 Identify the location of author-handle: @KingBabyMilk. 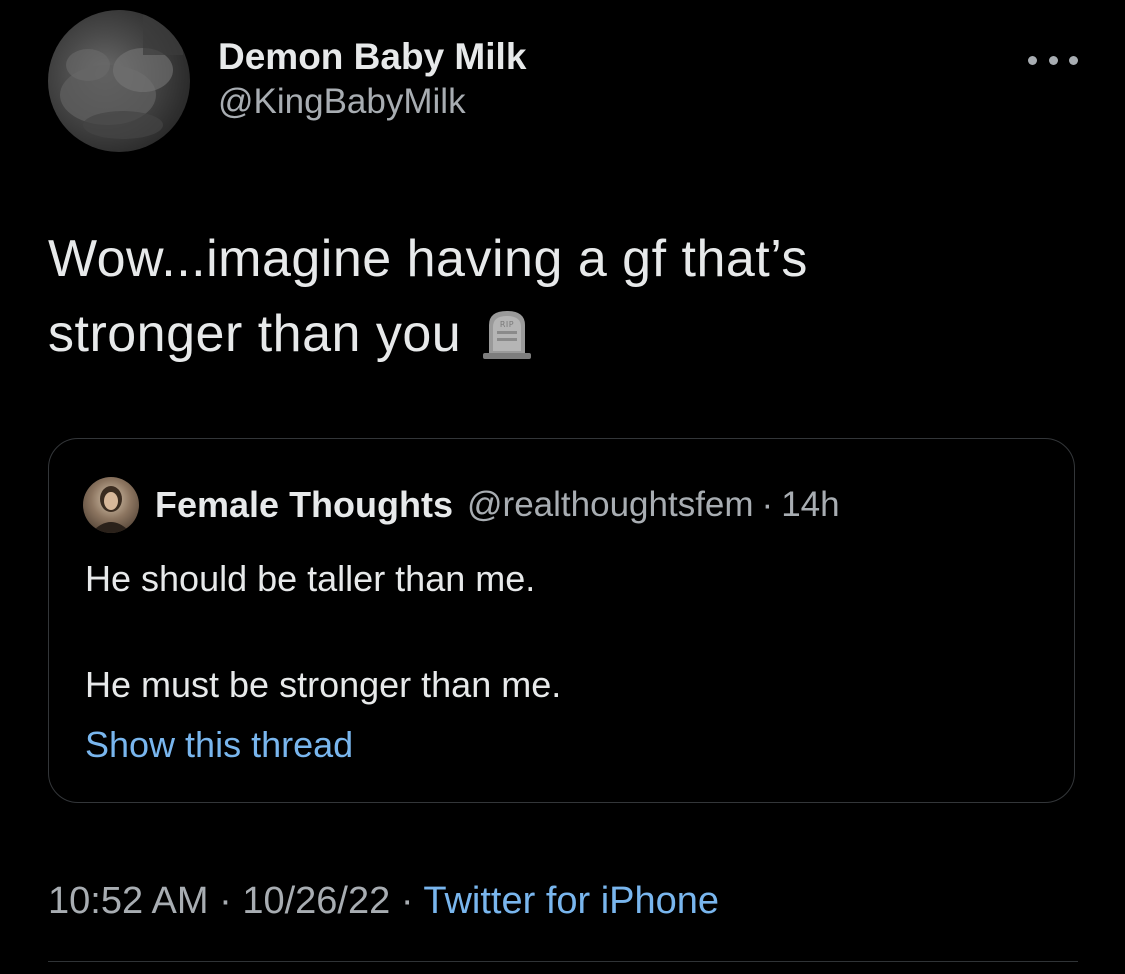
(372, 102).